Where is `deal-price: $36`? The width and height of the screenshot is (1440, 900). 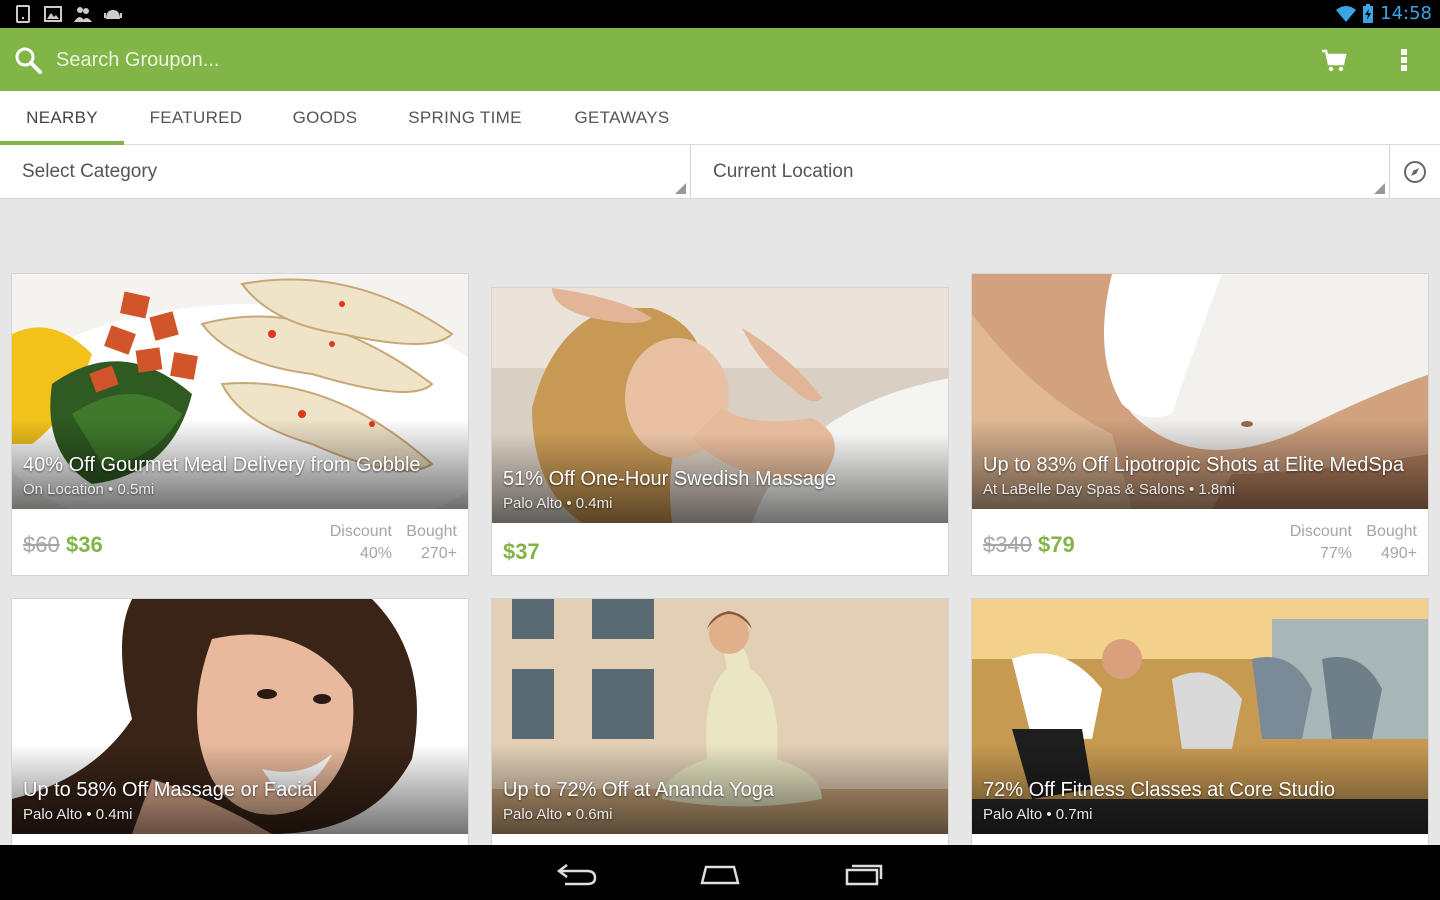 deal-price: $36 is located at coordinates (84, 544).